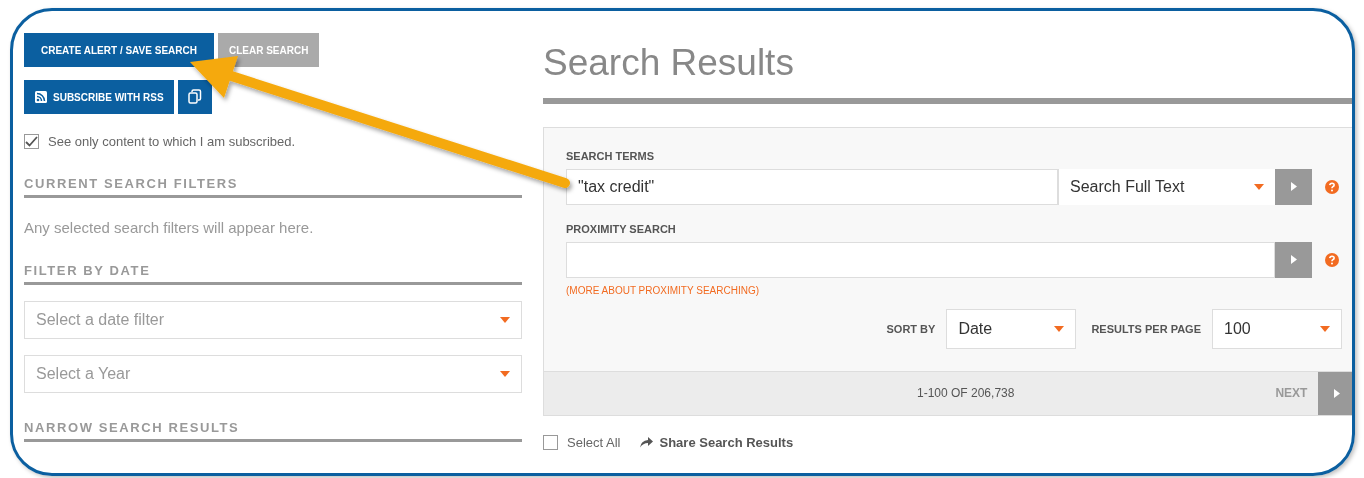 The height and width of the screenshot is (478, 1364). Describe the element at coordinates (169, 227) in the screenshot. I see `filters-hint: Any selected search filters will appear here.` at that location.